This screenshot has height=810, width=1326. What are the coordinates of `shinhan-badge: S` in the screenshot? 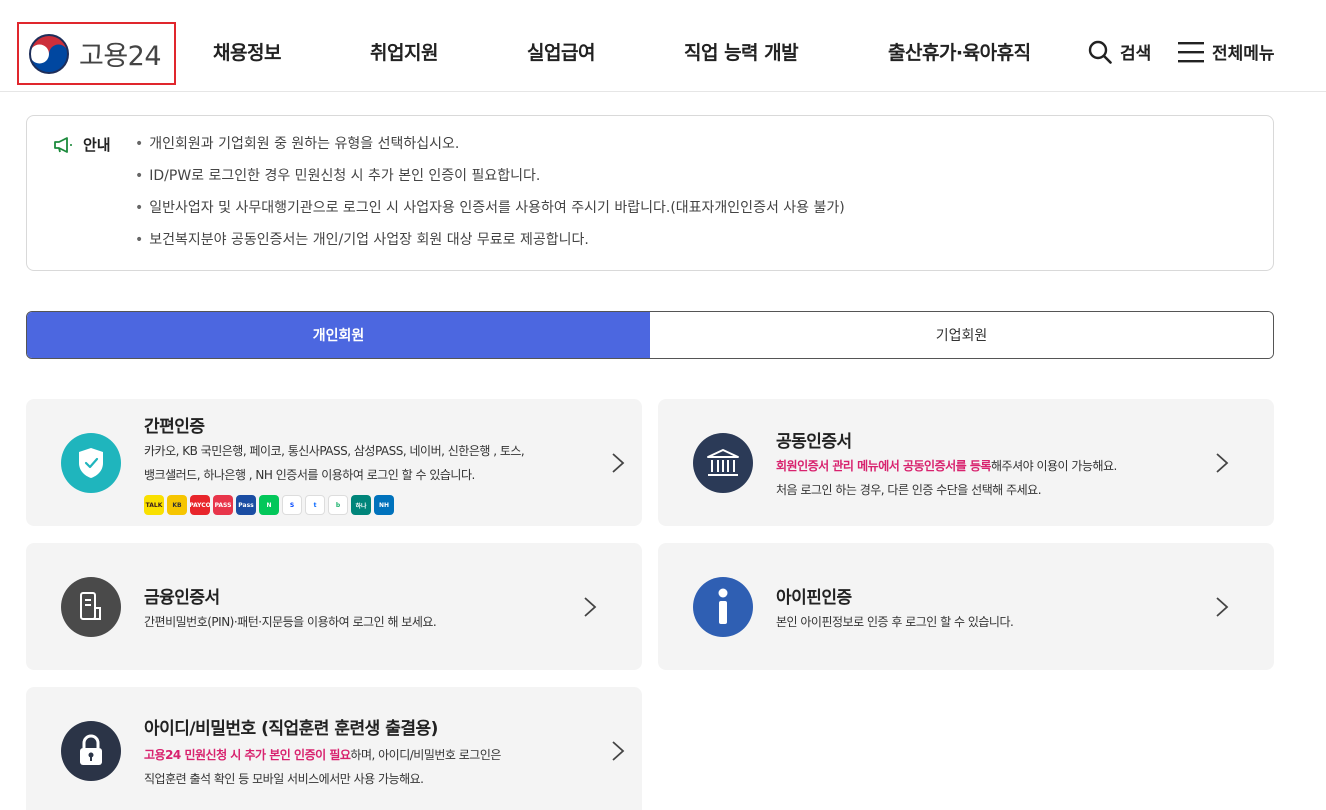 It's located at (292, 505).